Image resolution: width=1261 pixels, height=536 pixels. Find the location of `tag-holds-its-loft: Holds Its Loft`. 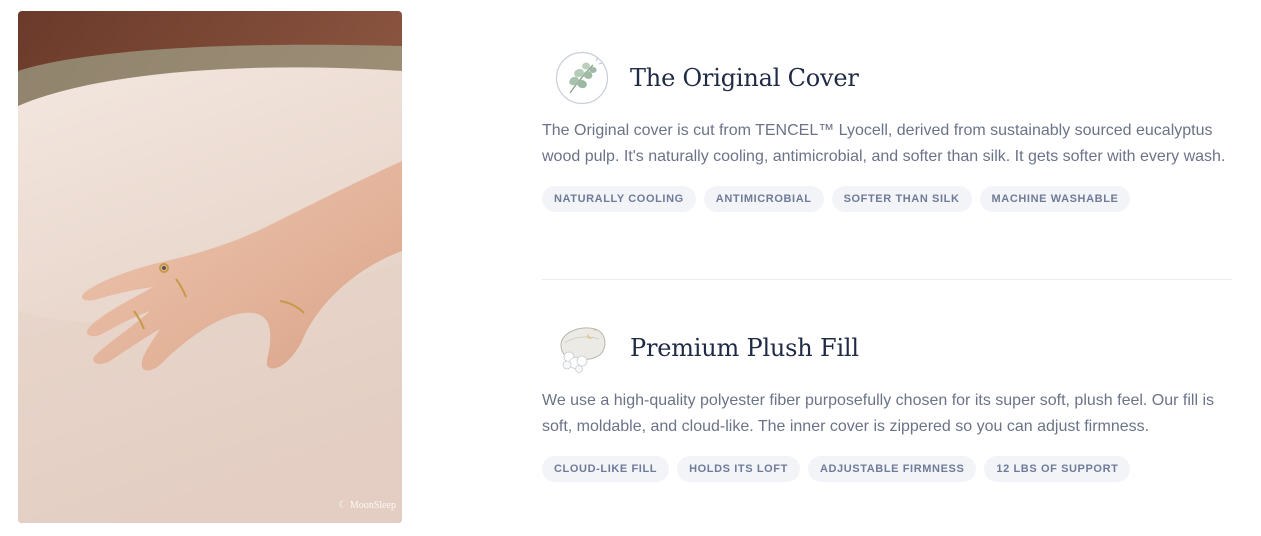

tag-holds-its-loft: Holds Its Loft is located at coordinates (738, 469).